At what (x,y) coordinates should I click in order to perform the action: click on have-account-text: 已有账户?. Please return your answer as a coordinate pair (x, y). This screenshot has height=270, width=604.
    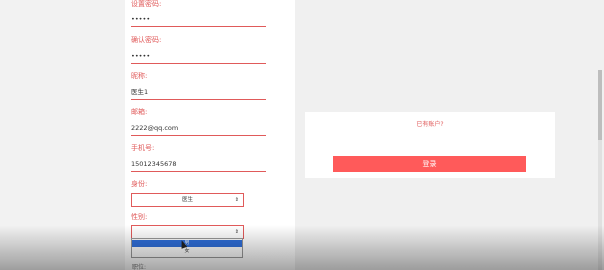
    Looking at the image, I should click on (430, 124).